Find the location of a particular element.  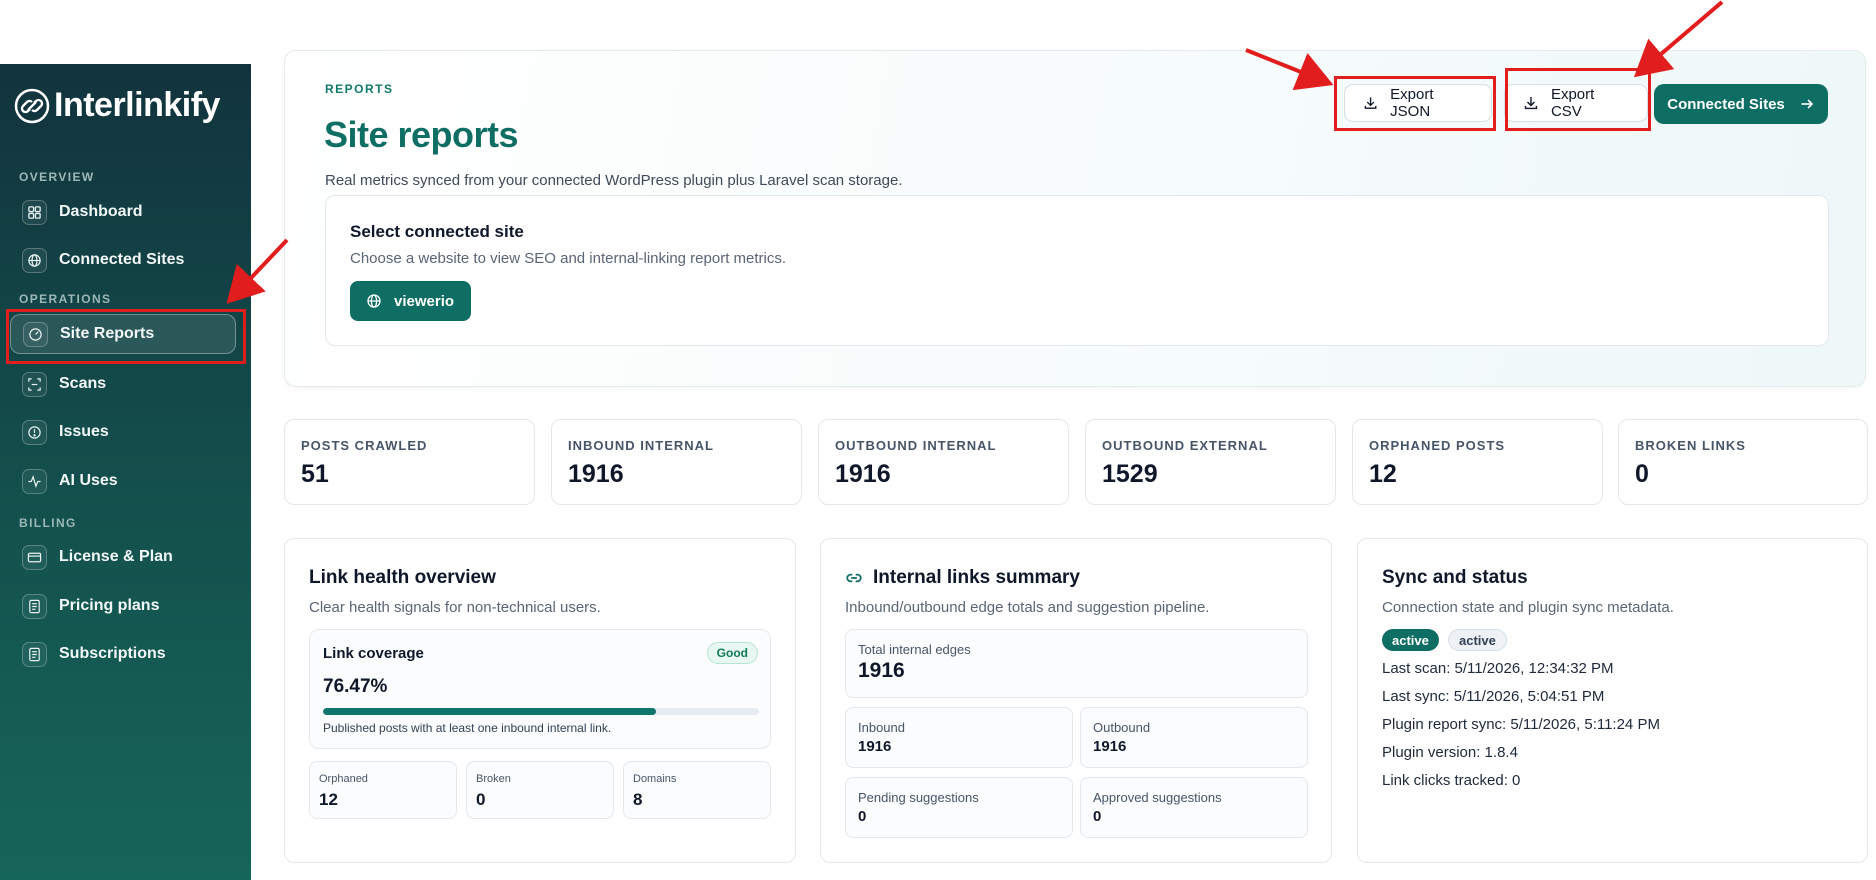

panel-title: Internal links summary is located at coordinates (976, 577).